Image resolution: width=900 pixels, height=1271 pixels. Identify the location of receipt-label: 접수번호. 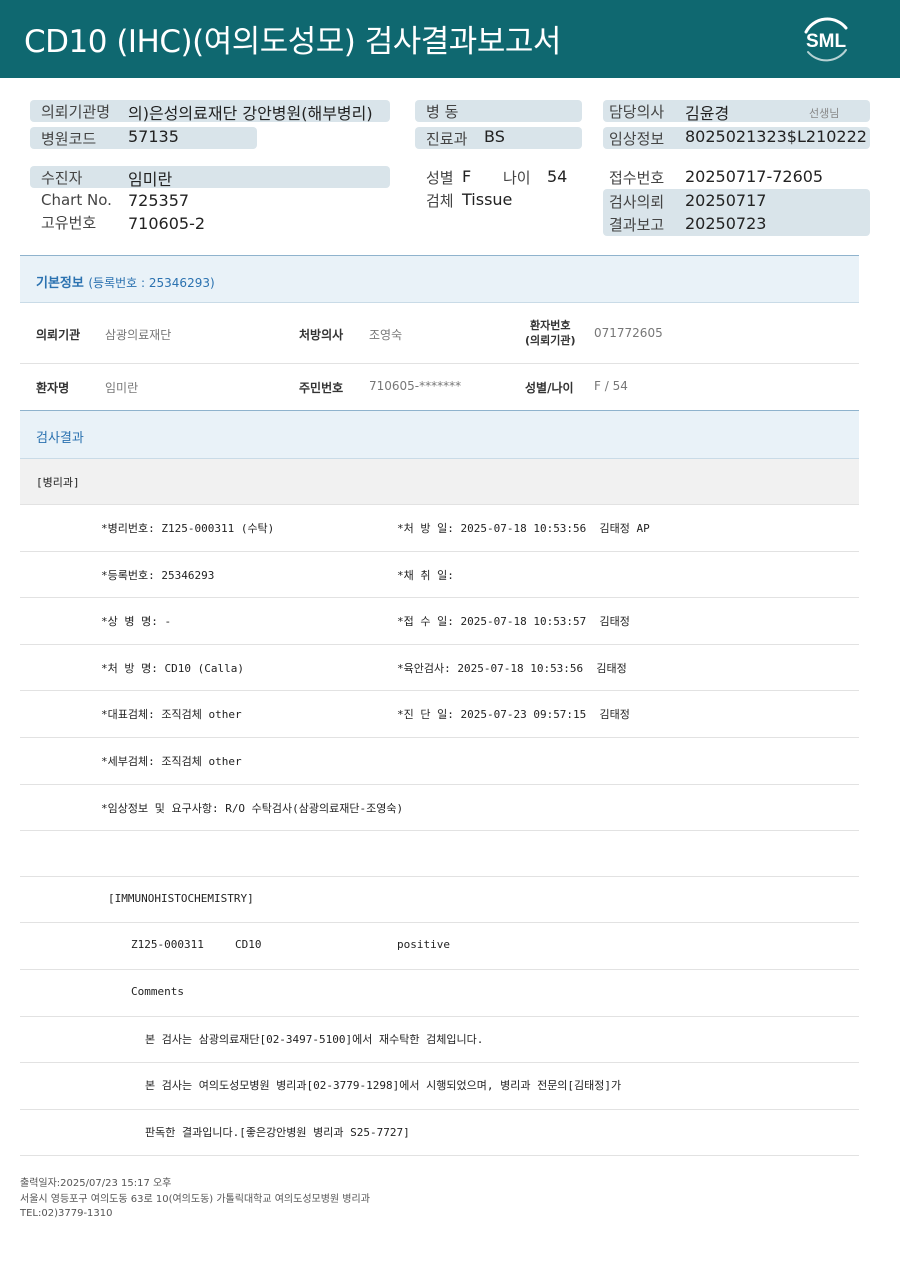
(637, 178).